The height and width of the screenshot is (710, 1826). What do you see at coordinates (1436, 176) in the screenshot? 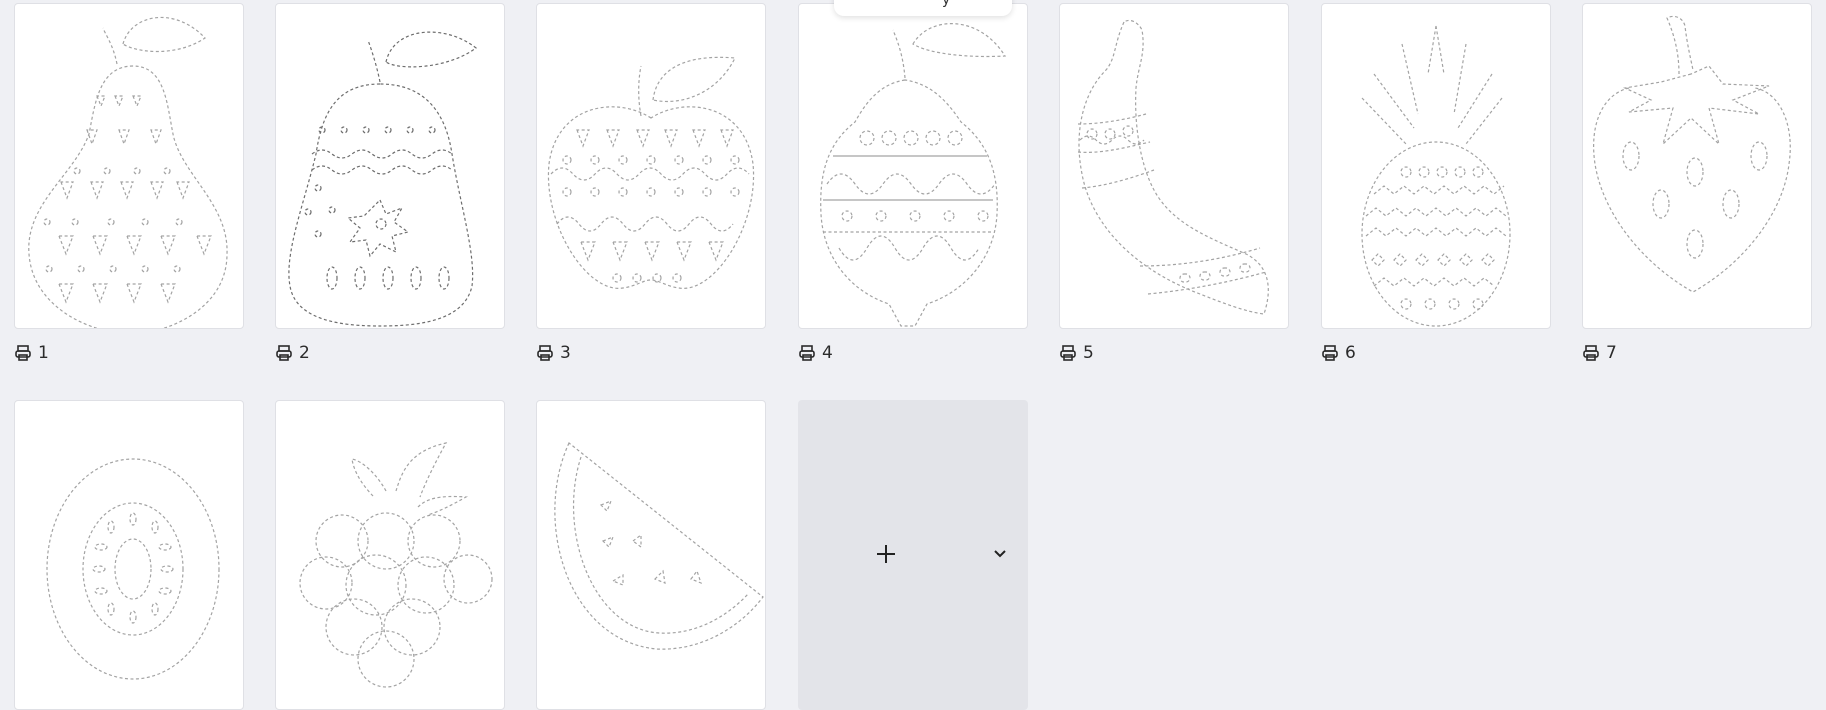
I see `pineapple-icon` at bounding box center [1436, 176].